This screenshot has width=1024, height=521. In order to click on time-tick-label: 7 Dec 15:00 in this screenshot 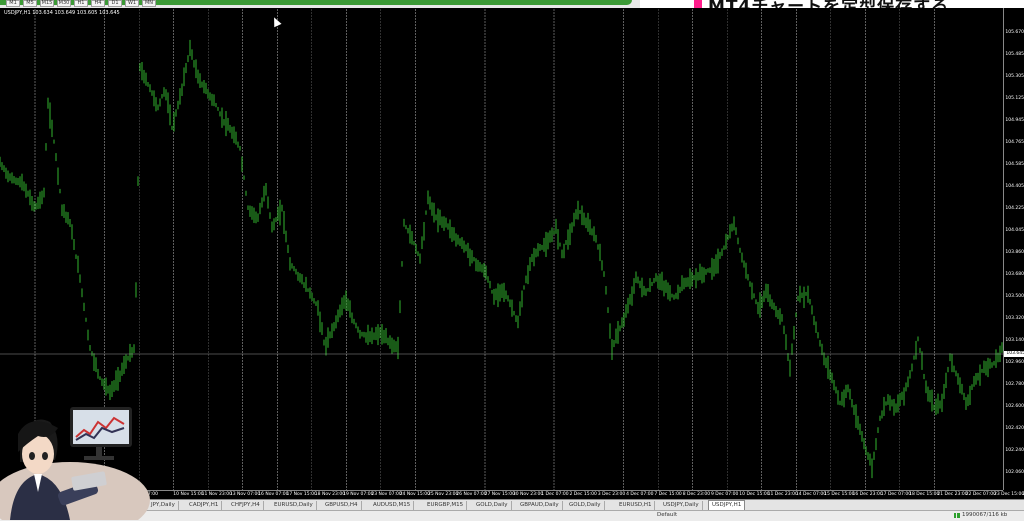, I will do `click(668, 494)`.